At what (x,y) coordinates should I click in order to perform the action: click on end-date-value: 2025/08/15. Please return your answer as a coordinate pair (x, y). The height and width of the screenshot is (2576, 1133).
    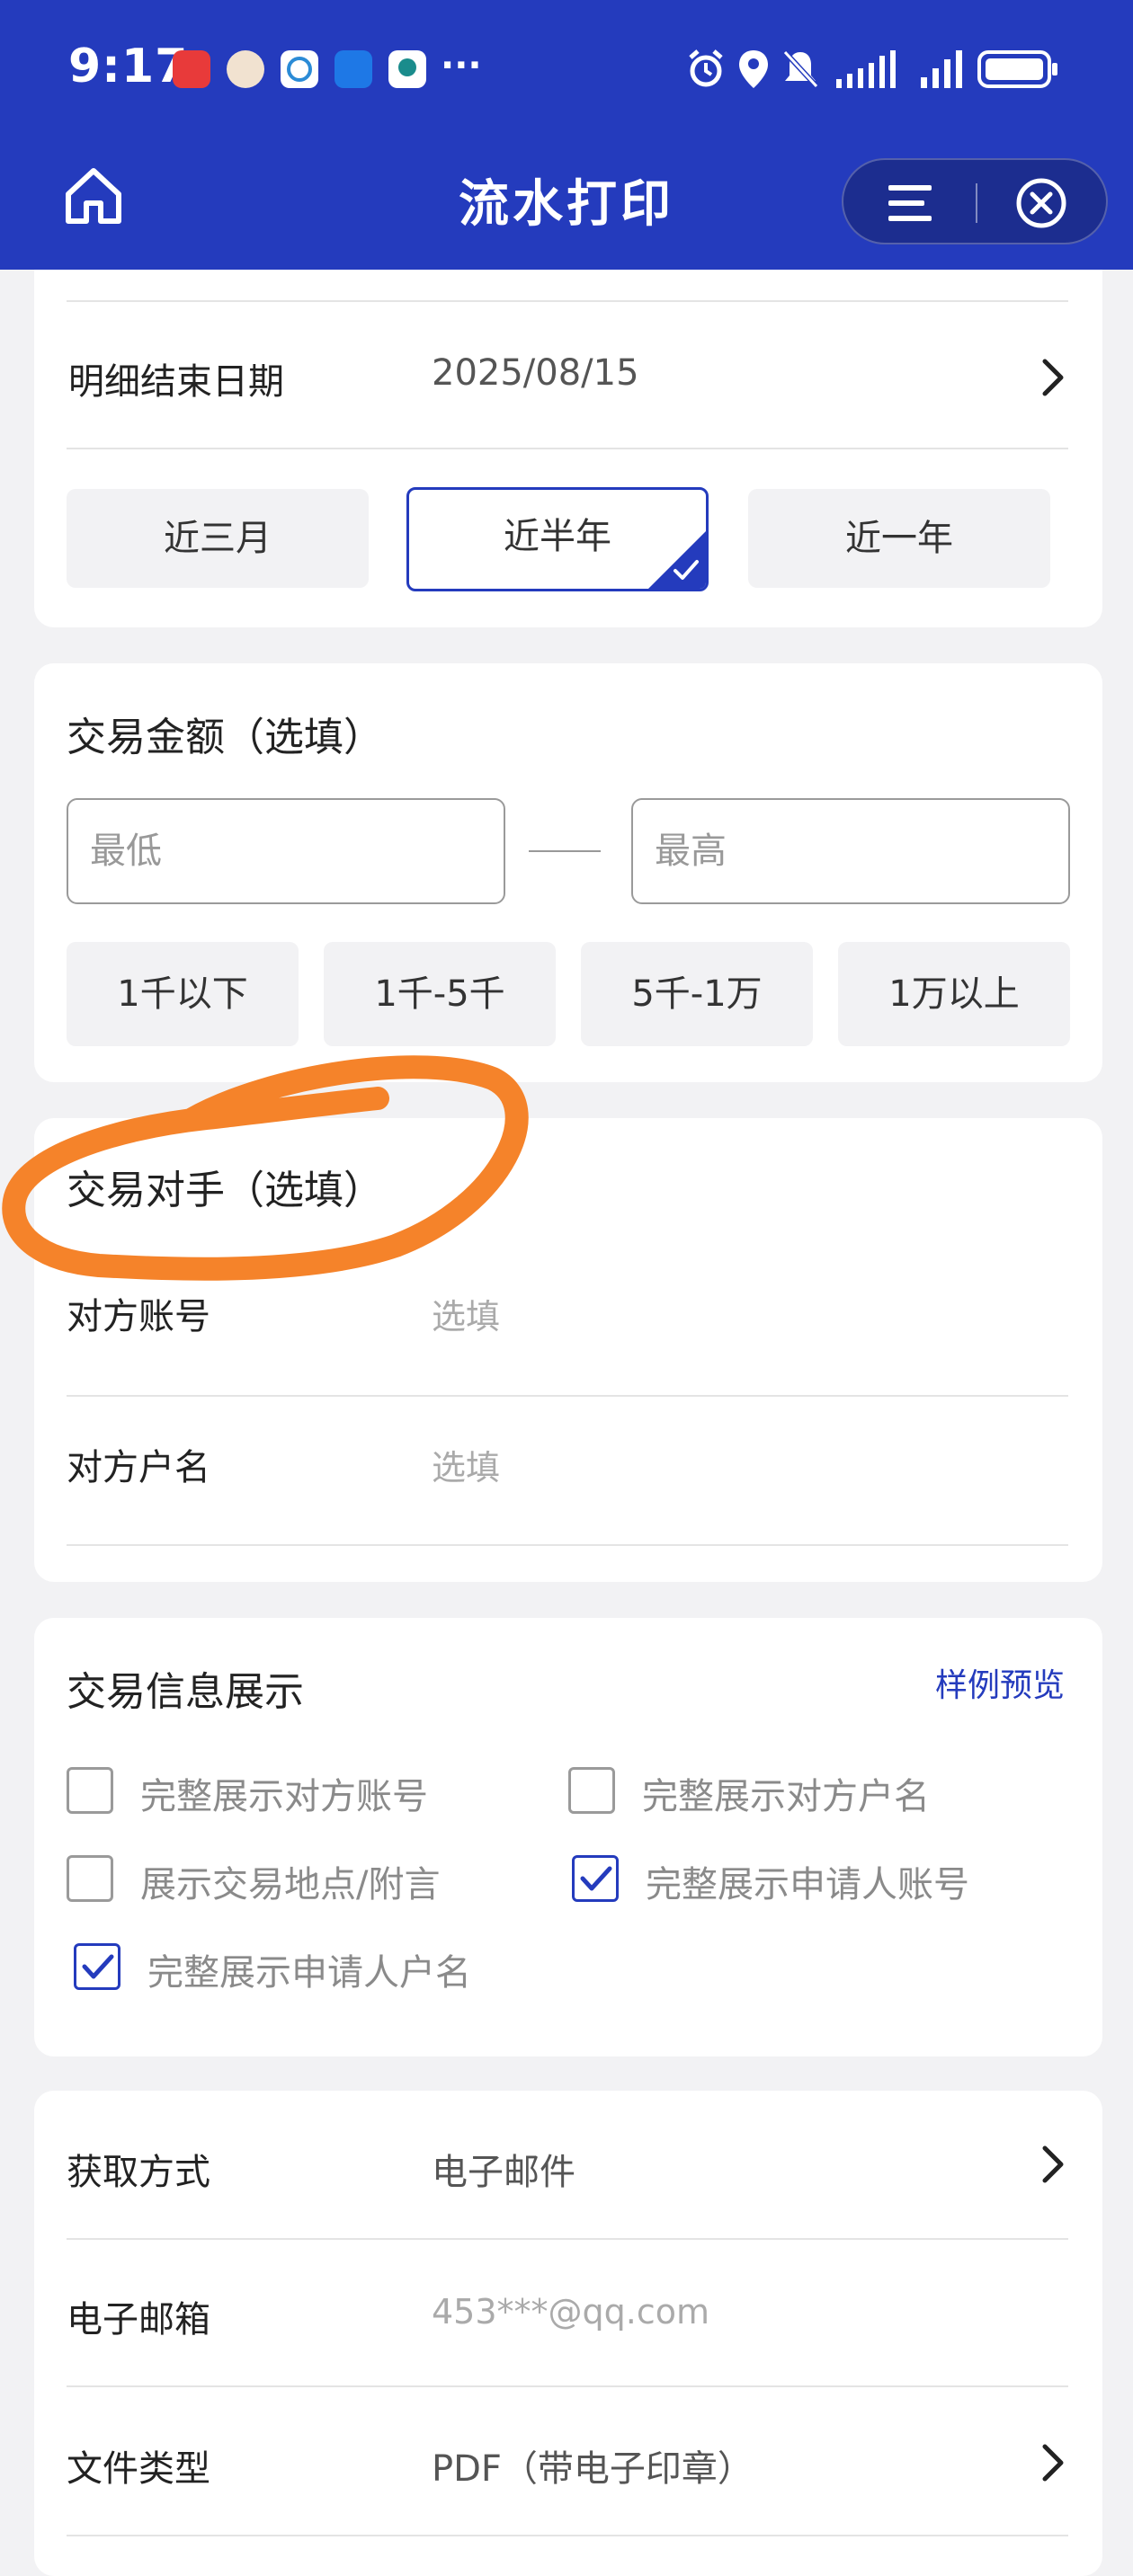
    Looking at the image, I should click on (535, 373).